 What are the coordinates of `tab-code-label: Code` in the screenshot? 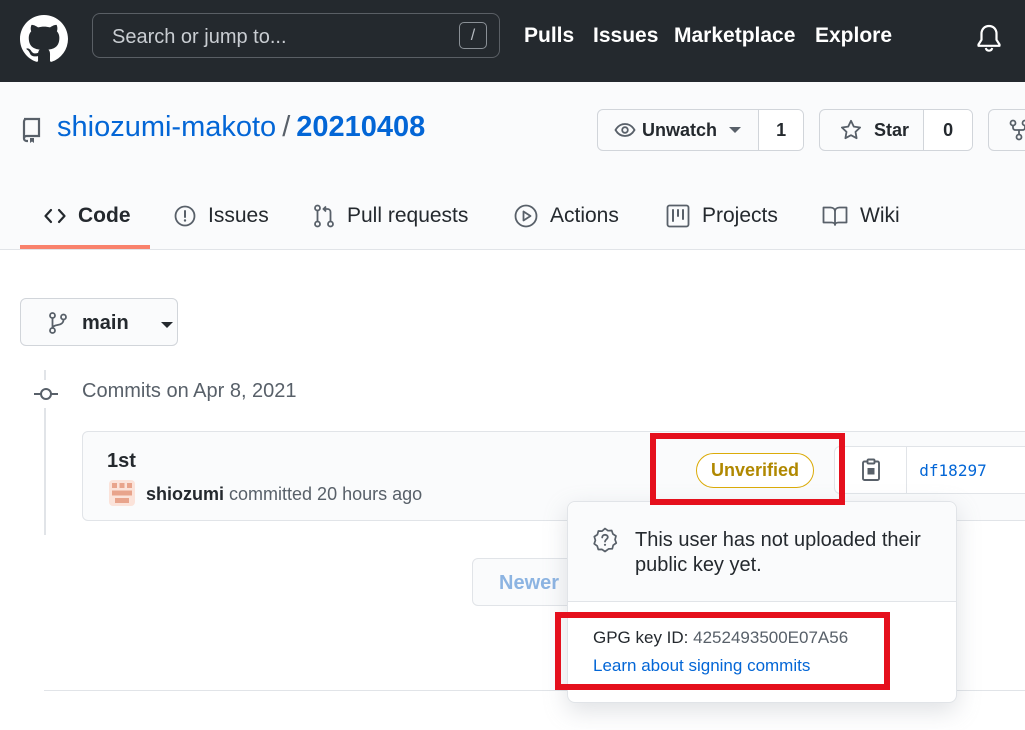 It's located at (104, 215).